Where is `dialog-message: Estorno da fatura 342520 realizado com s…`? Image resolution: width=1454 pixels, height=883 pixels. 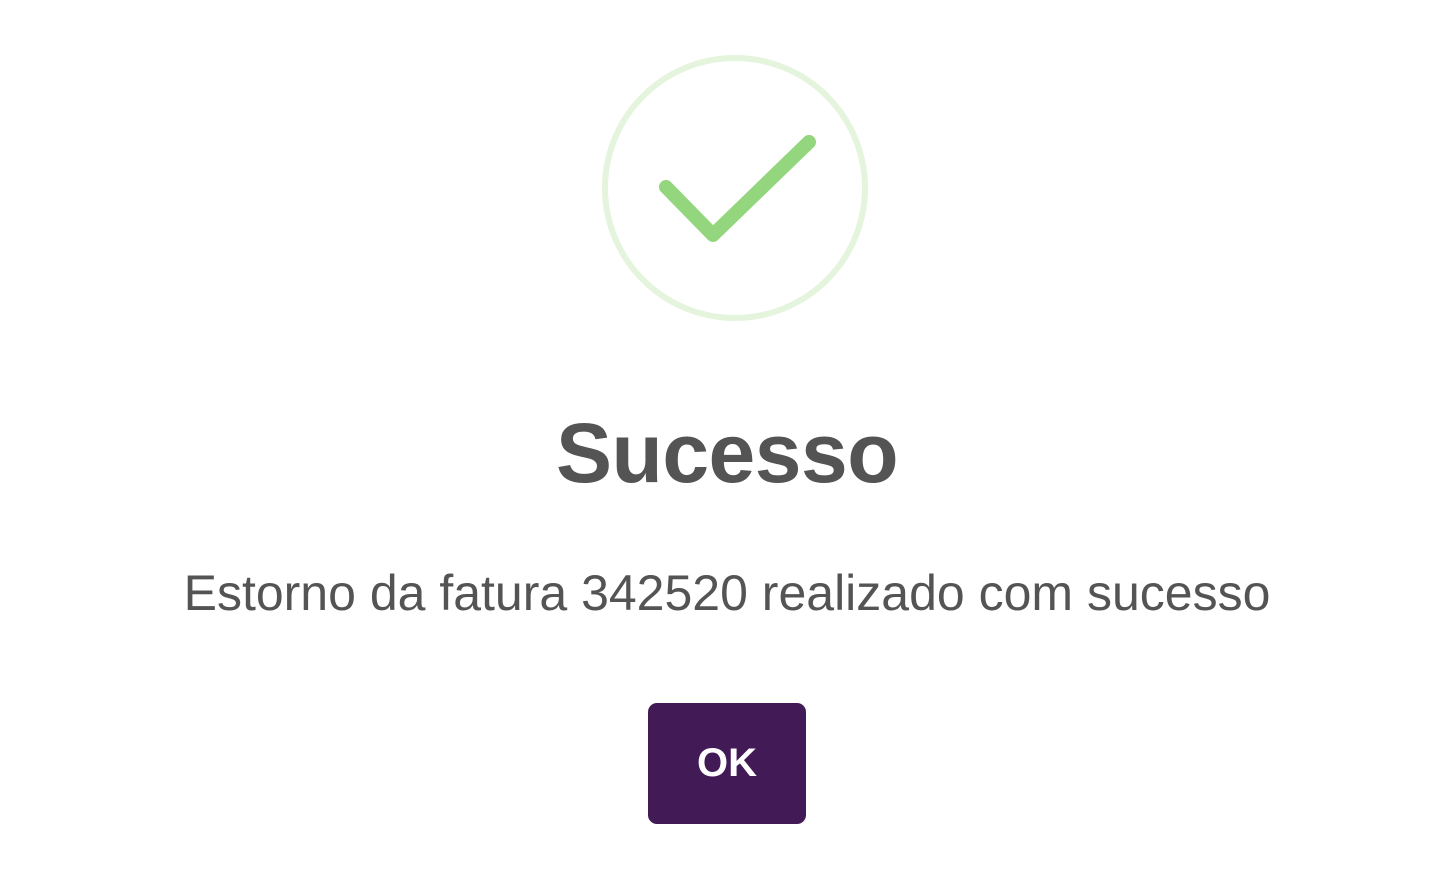
dialog-message: Estorno da fatura 342520 realizado com s… is located at coordinates (727, 593).